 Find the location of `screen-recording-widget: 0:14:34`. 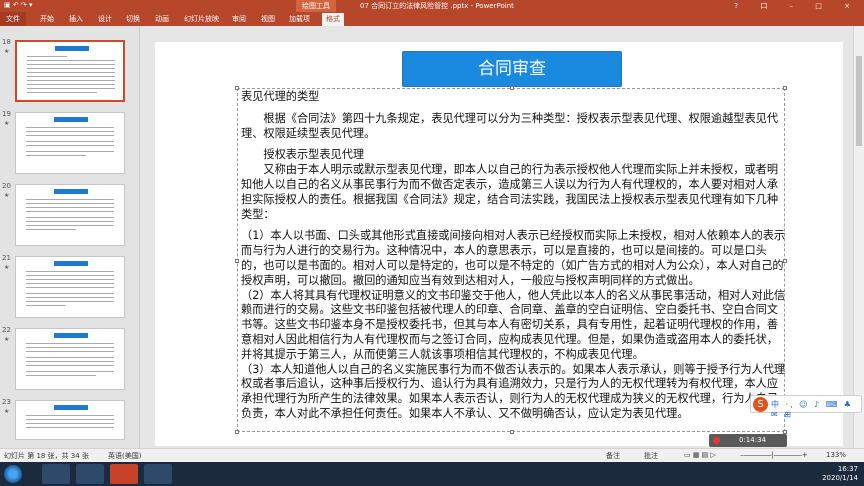

screen-recording-widget: 0:14:34 is located at coordinates (748, 440).